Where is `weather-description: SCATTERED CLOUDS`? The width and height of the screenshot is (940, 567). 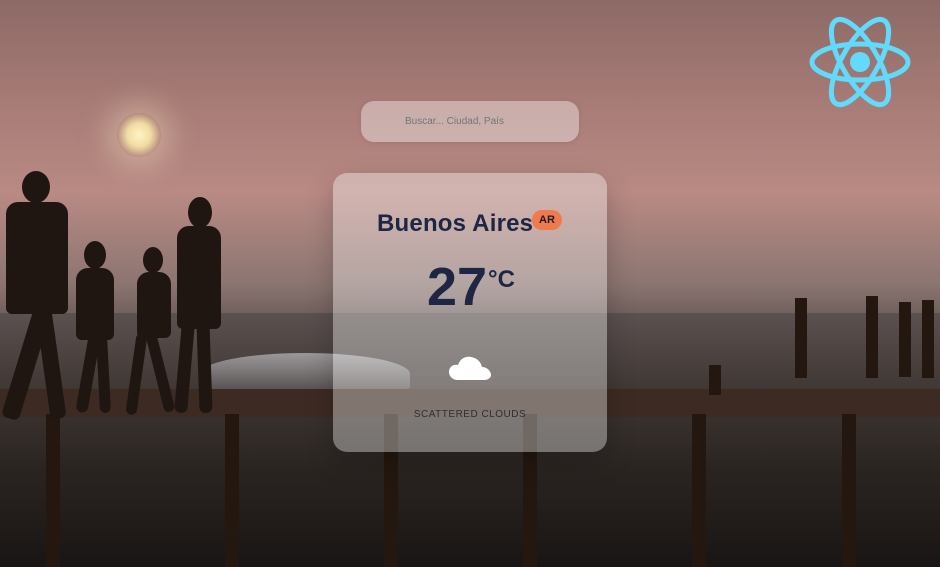
weather-description: SCATTERED CLOUDS is located at coordinates (470, 414).